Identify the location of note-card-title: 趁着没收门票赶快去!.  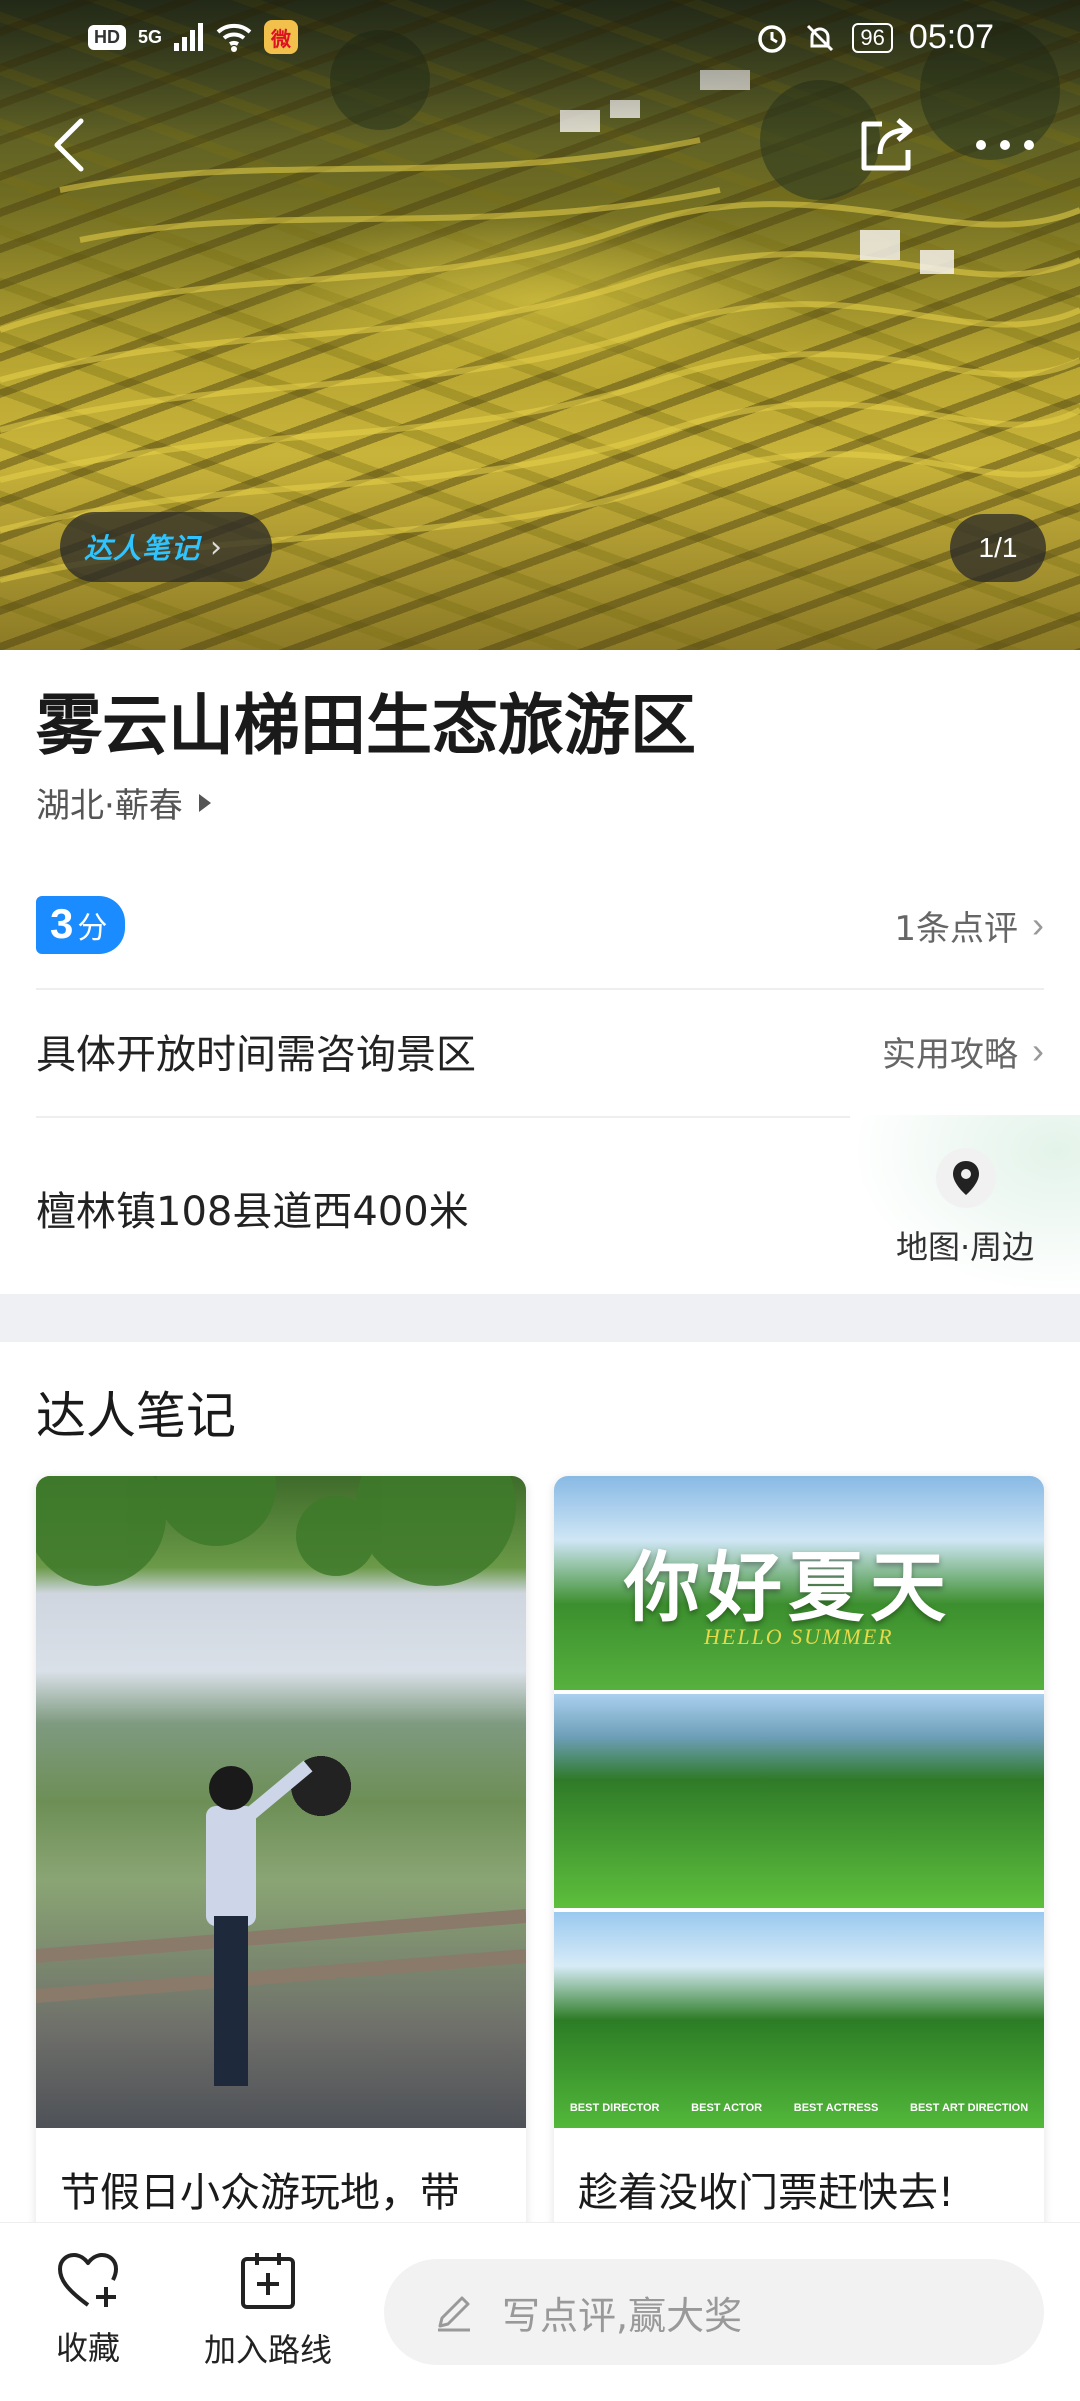
(766, 2193).